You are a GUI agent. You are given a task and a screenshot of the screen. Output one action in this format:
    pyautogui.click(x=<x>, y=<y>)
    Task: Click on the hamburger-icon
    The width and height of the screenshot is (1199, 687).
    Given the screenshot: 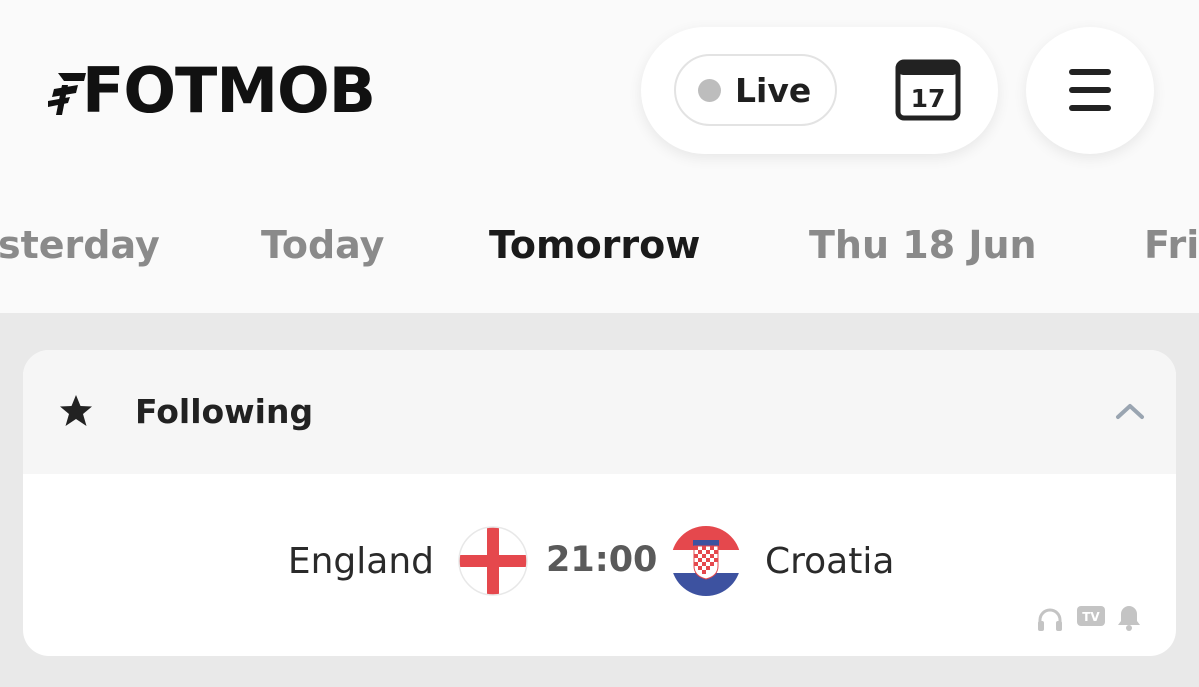 What is the action you would take?
    pyautogui.click(x=1090, y=90)
    